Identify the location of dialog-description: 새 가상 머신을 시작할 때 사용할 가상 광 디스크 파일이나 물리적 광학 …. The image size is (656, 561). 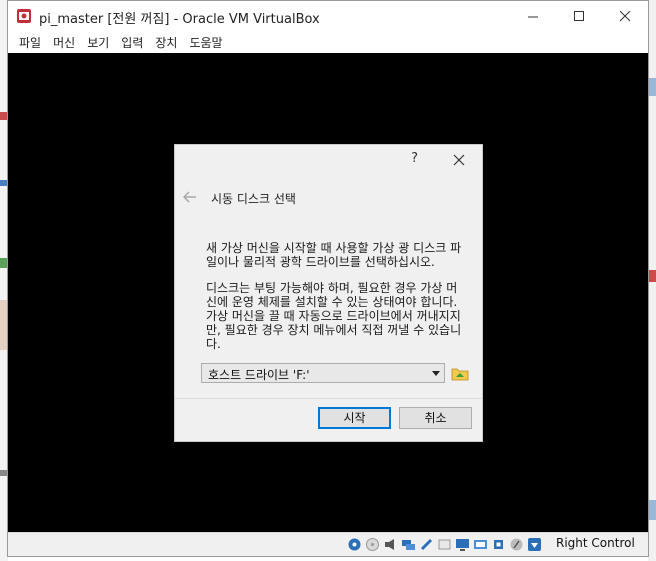
(337, 302).